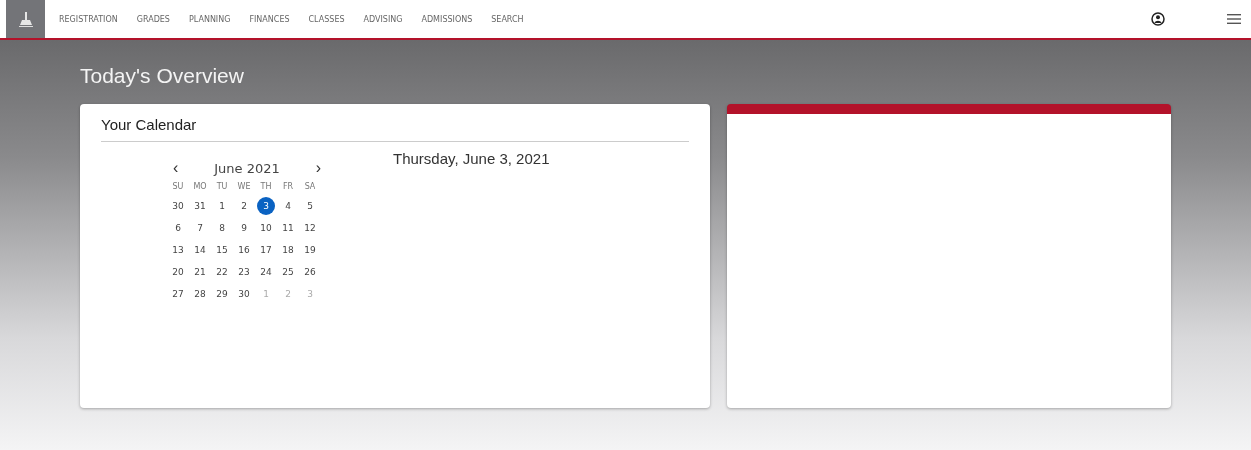 The image size is (1251, 450). Describe the element at coordinates (310, 250) in the screenshot. I see `calendar-day: 19` at that location.